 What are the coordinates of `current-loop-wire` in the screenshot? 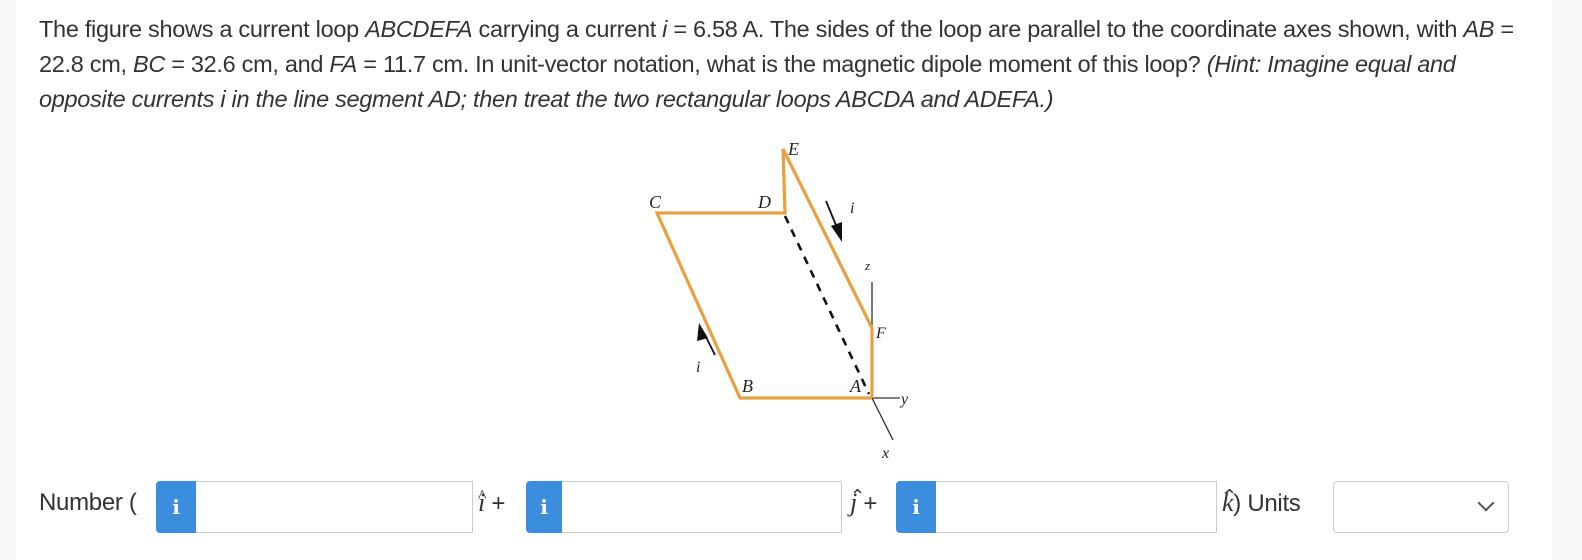 It's located at (764, 274).